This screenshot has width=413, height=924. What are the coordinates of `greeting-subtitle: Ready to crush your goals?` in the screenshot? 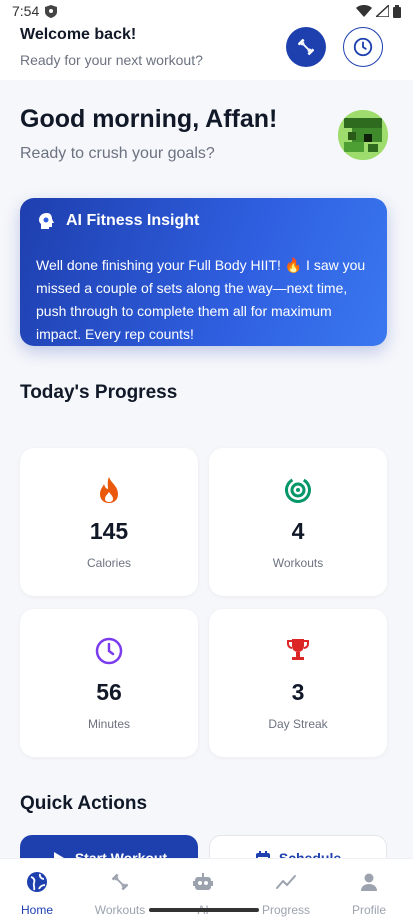 It's located at (117, 153).